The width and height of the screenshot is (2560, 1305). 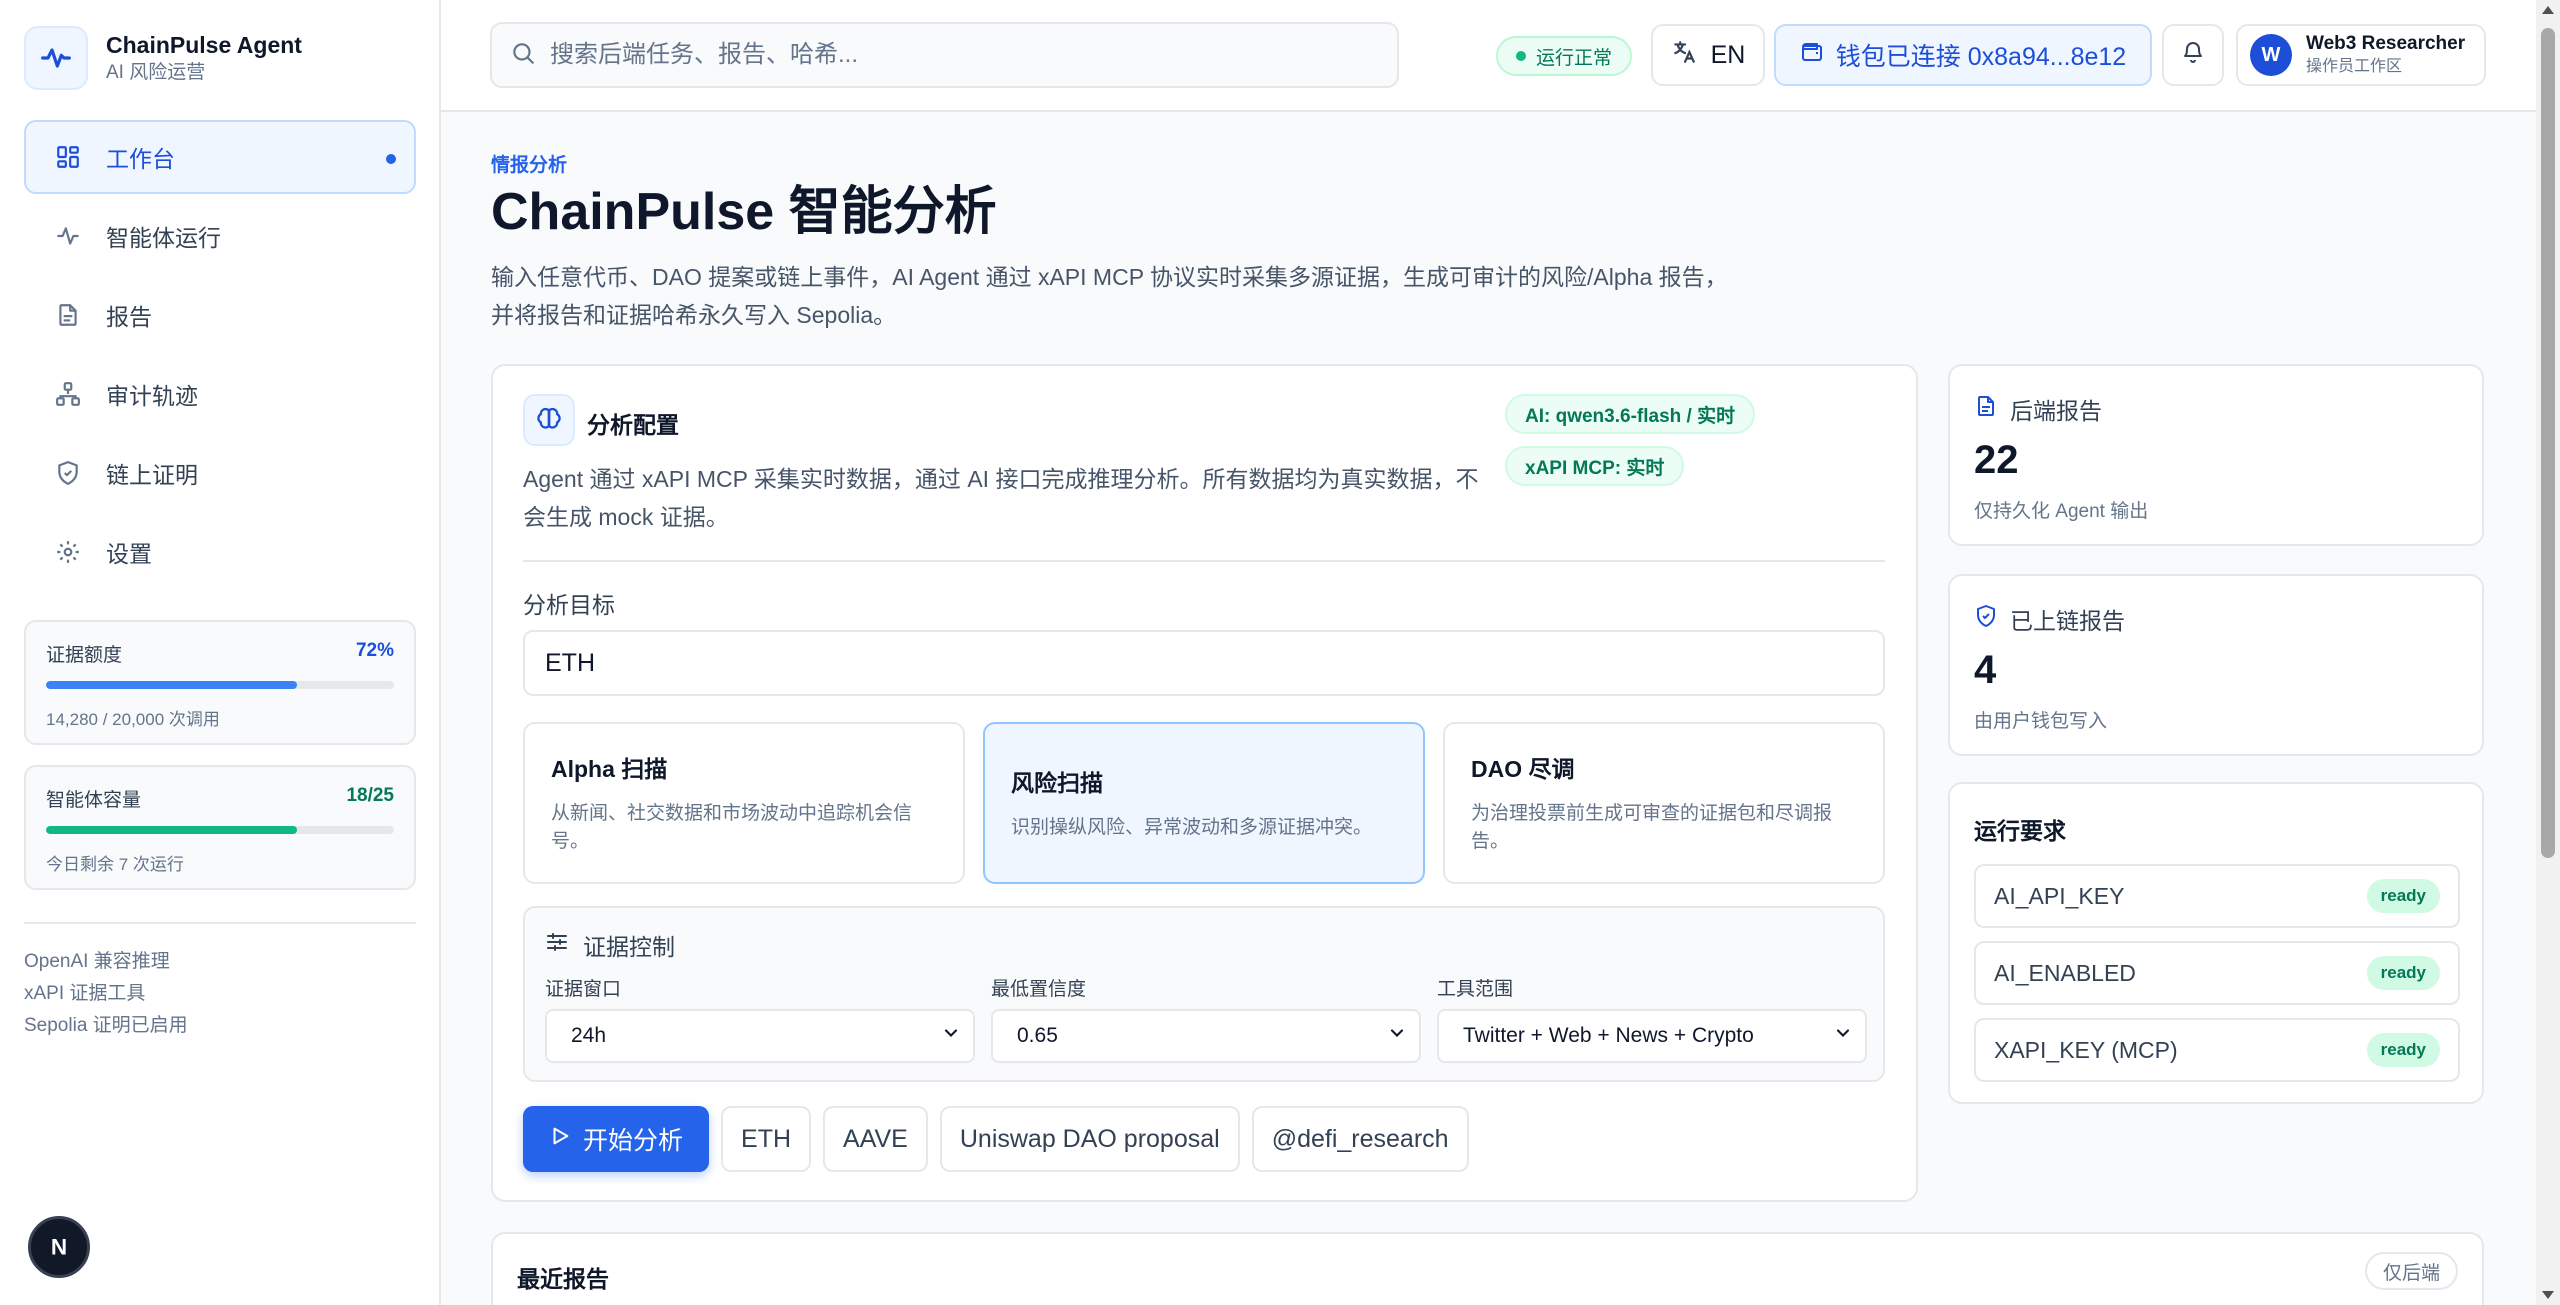 I want to click on system-status-badge: 运行正常, so click(x=1564, y=56).